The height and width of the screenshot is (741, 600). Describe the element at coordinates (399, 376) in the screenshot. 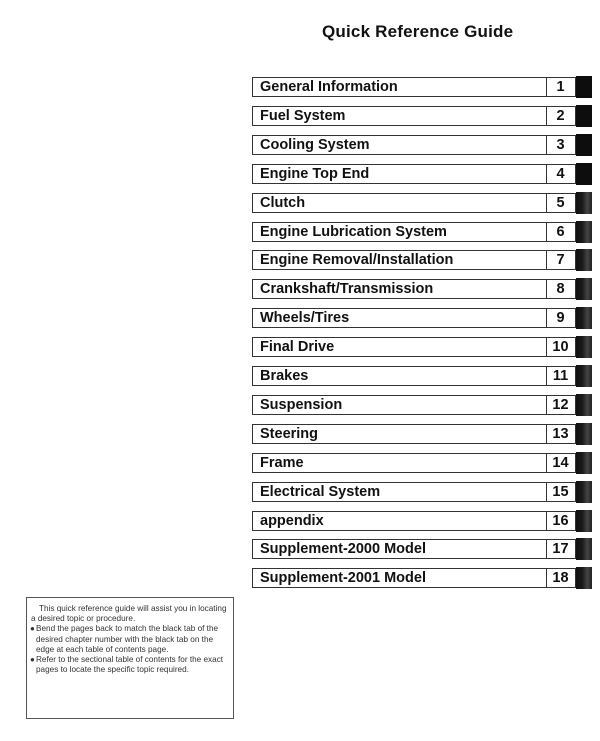

I see `chapter-label-box: Brakes` at that location.